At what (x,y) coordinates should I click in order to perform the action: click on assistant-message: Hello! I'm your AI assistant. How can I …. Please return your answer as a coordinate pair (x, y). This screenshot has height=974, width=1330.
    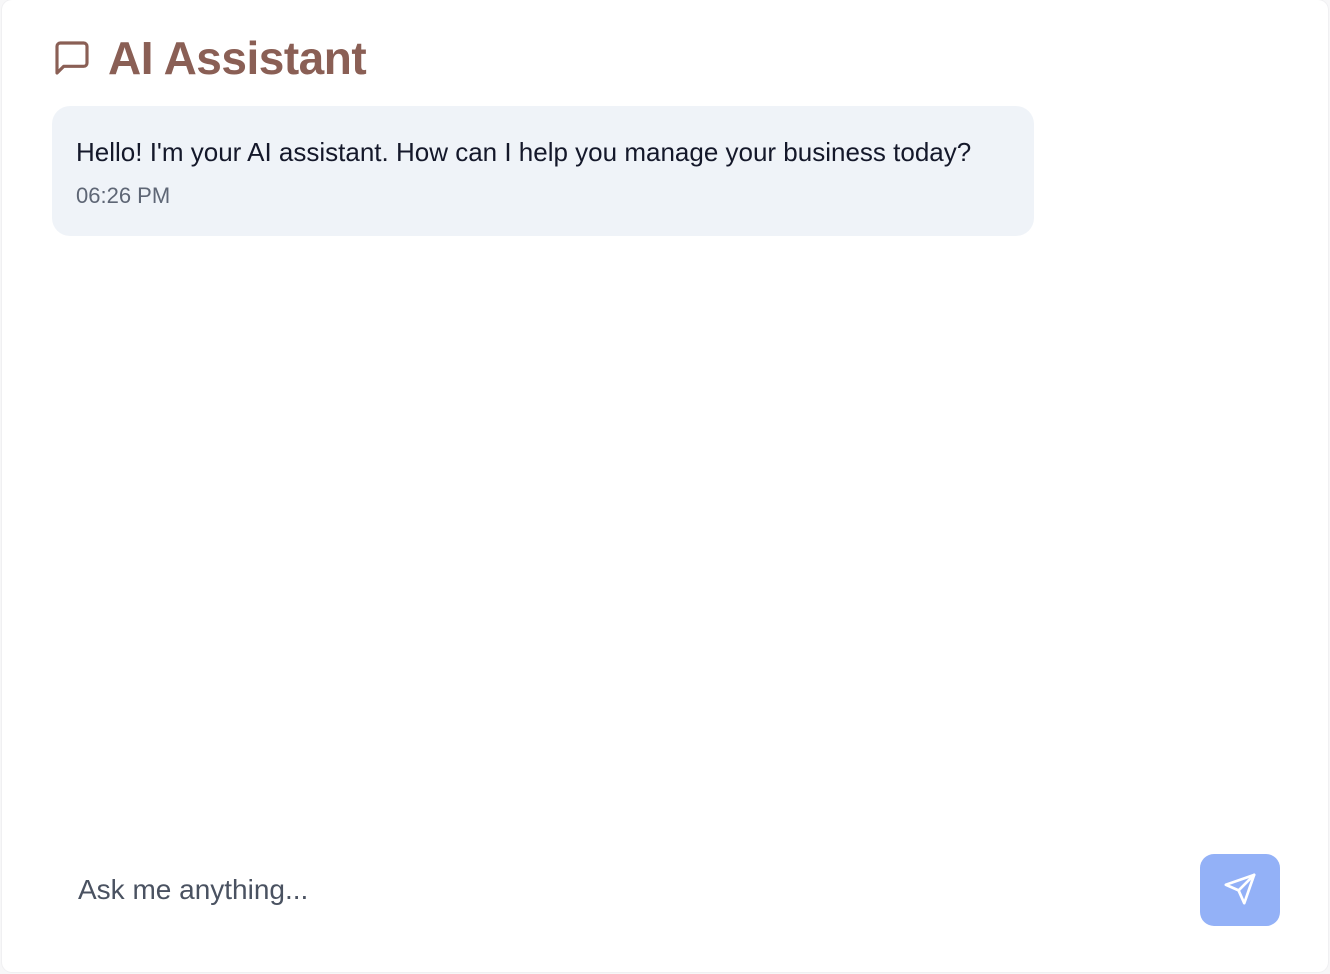
    Looking at the image, I should click on (543, 171).